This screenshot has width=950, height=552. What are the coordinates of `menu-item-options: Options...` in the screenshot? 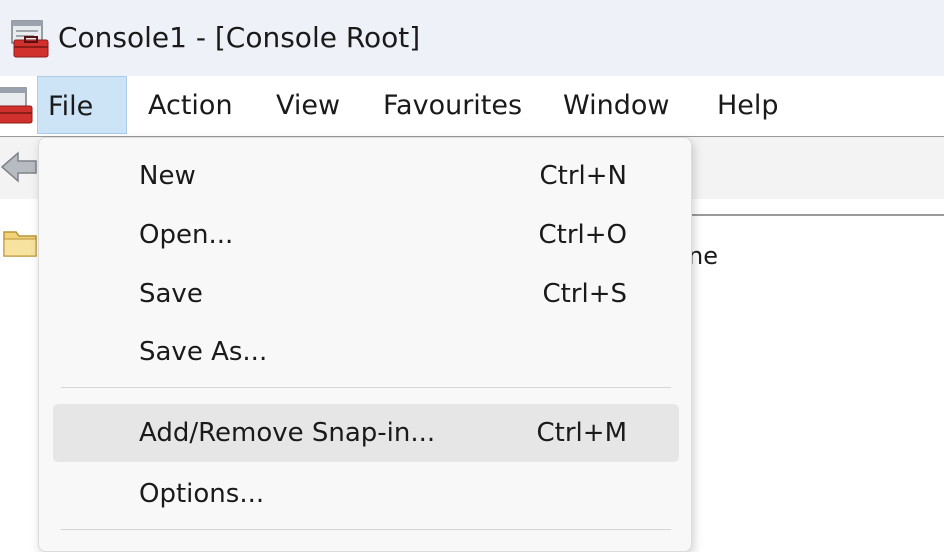 It's located at (366, 494).